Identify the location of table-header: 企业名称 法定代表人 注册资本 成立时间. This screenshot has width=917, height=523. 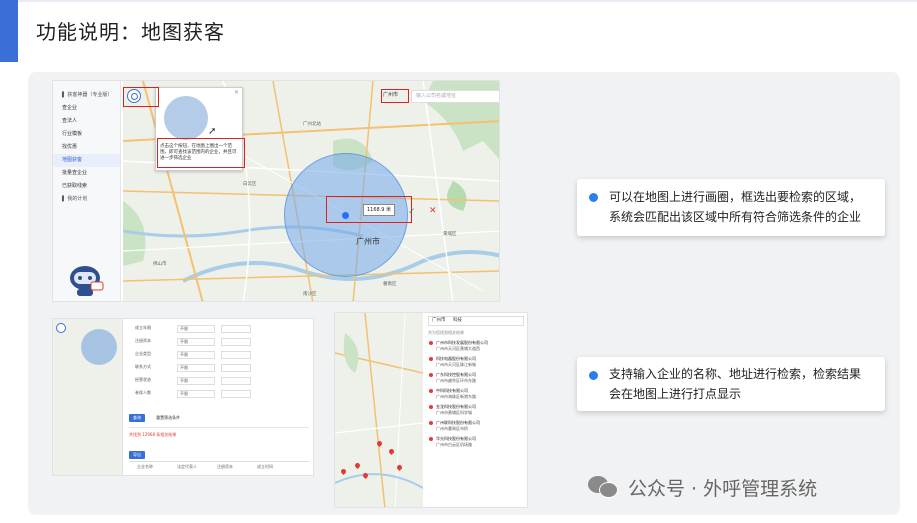
(219, 466).